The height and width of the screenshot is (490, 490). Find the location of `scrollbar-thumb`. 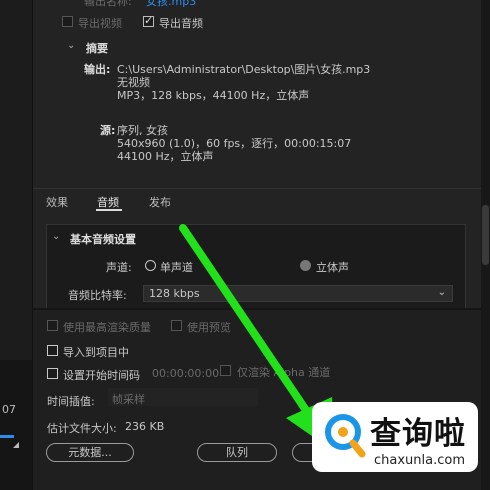

scrollbar-thumb is located at coordinates (485, 235).